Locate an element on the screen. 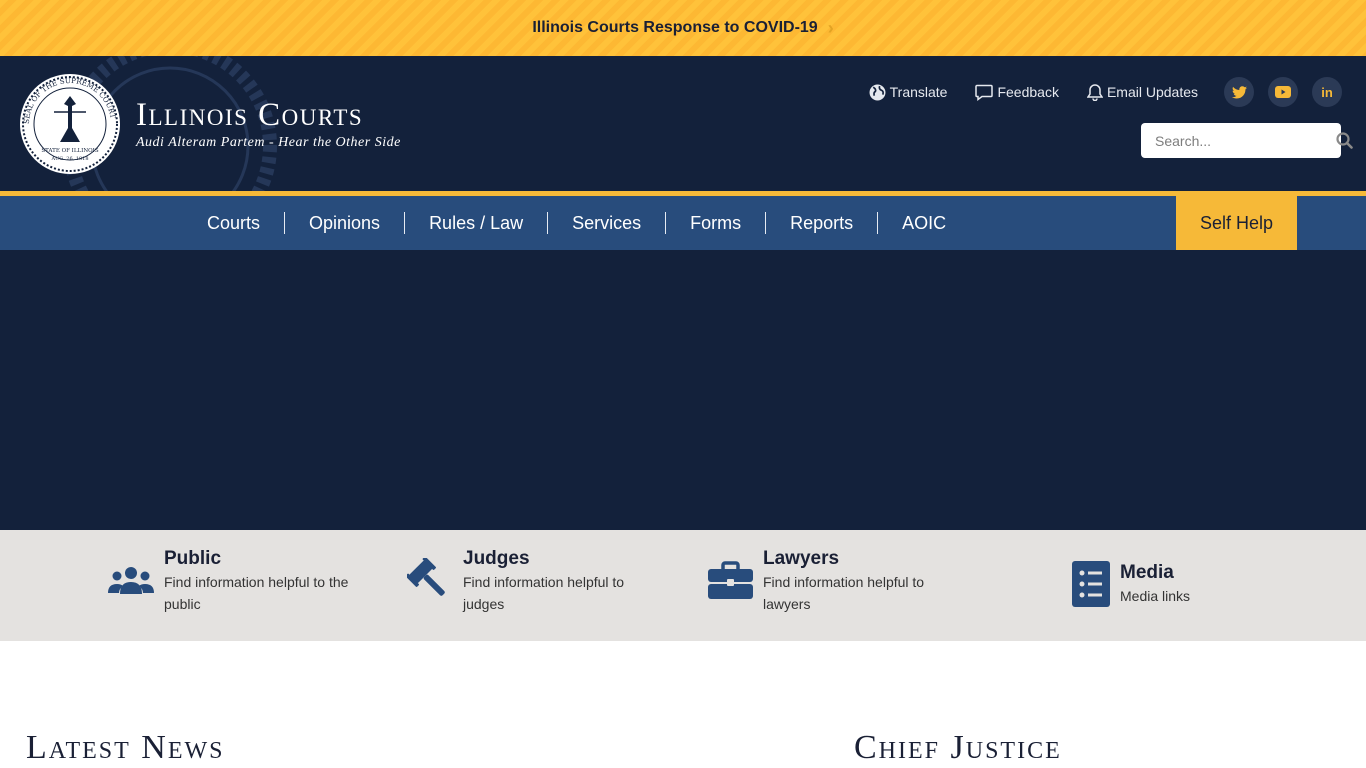  youtube-icon is located at coordinates (1283, 92).